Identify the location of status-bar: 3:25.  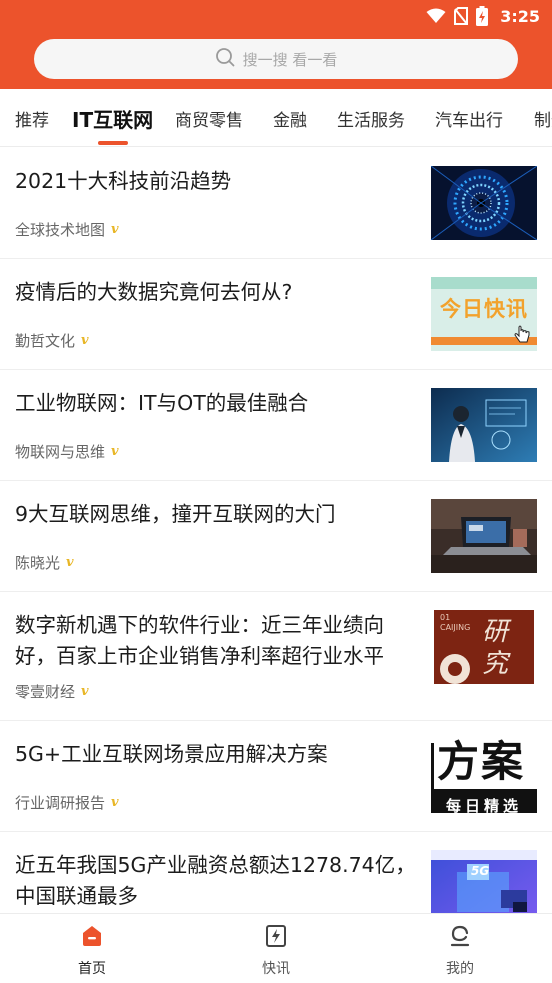
(483, 16).